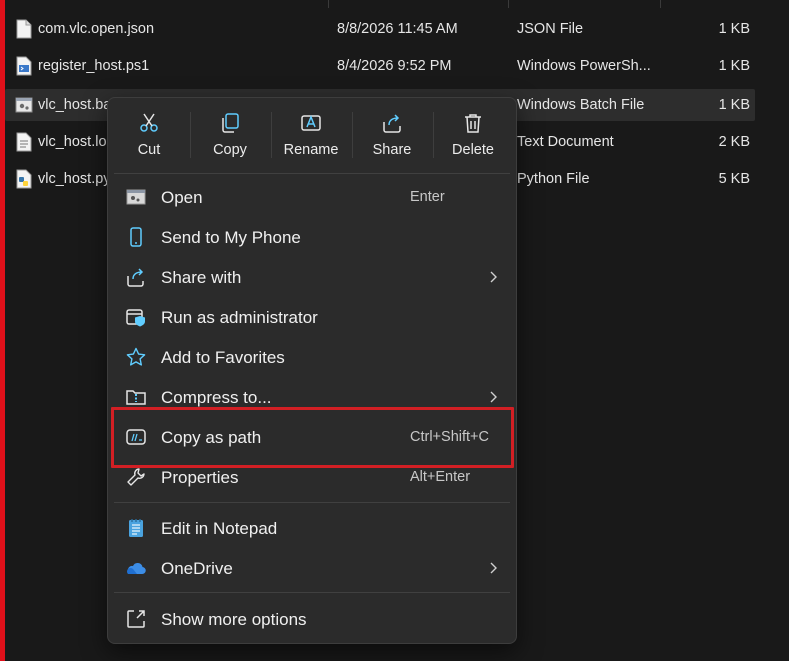 The height and width of the screenshot is (661, 789). I want to click on menu-item-add-to-favorites: Add to Favorites, so click(312, 357).